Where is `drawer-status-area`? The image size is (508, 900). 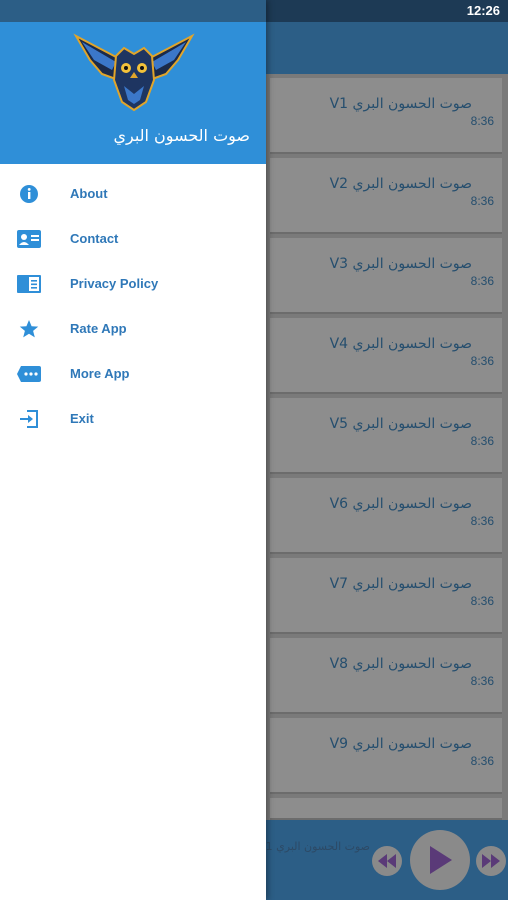 drawer-status-area is located at coordinates (133, 11).